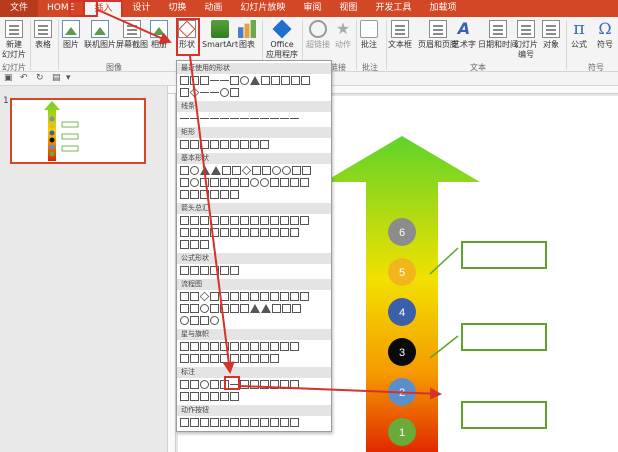  What do you see at coordinates (318, 35) in the screenshot?
I see `hyperlink-button: 超链接` at bounding box center [318, 35].